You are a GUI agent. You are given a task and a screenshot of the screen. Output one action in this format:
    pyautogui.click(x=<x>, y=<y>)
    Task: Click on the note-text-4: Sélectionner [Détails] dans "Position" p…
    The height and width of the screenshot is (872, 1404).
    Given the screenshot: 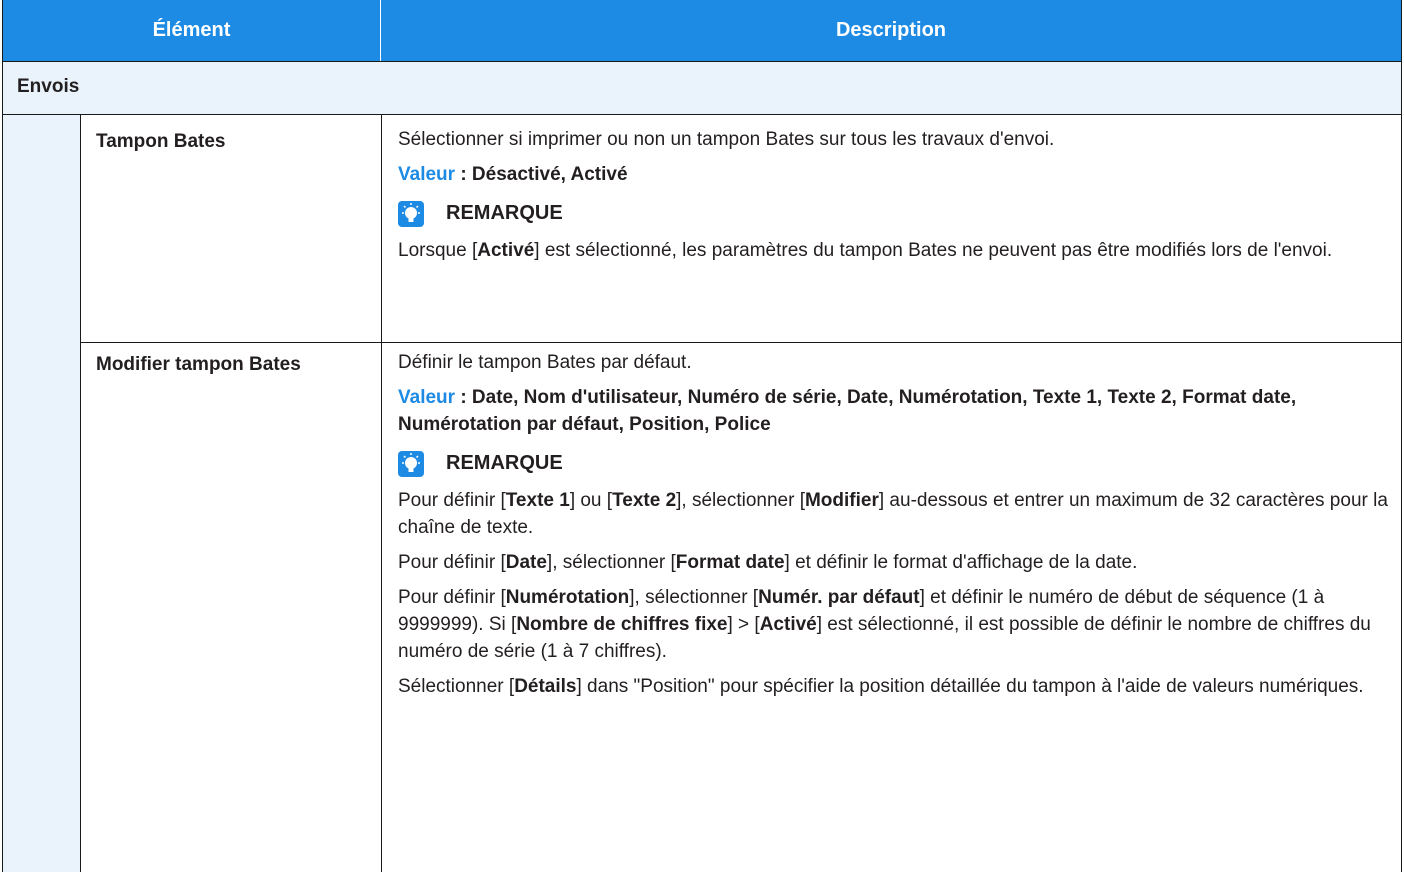 What is the action you would take?
    pyautogui.click(x=881, y=686)
    